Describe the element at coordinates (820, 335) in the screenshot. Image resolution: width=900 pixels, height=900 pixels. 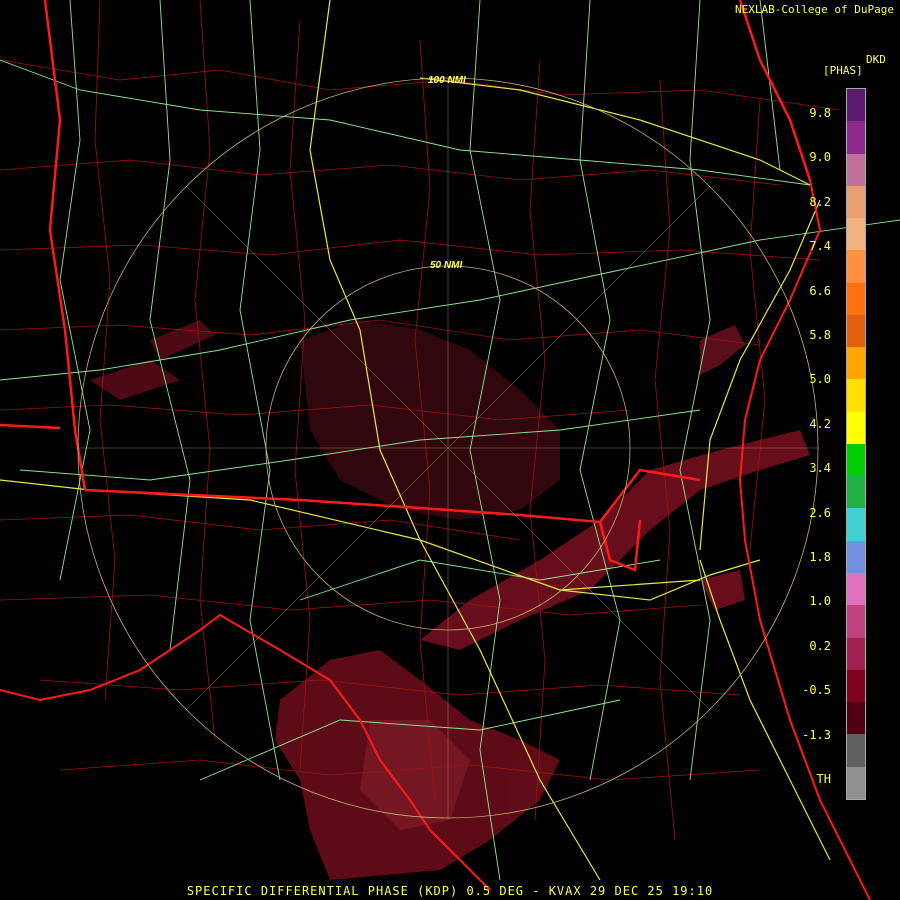
I see `tick-label: 5.8` at that location.